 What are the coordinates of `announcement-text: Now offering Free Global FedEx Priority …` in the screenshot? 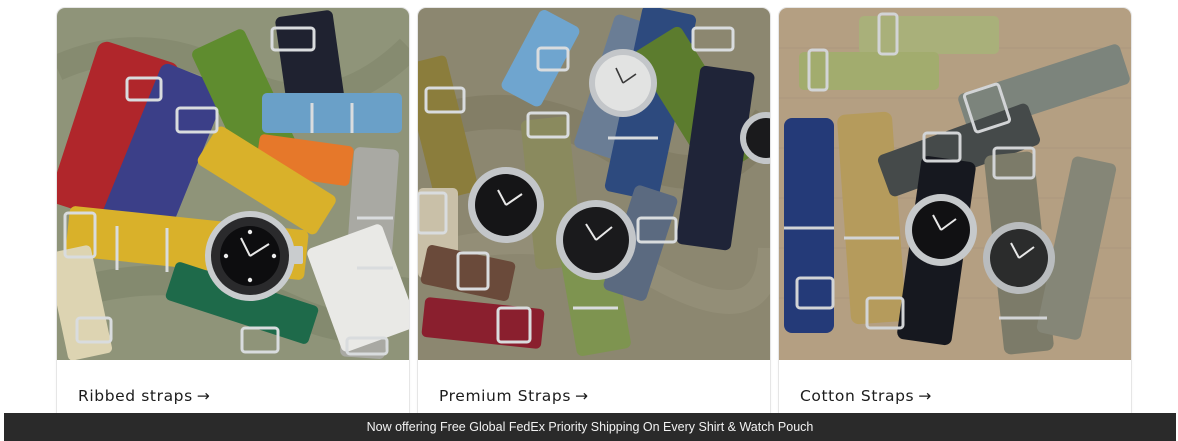 It's located at (590, 427).